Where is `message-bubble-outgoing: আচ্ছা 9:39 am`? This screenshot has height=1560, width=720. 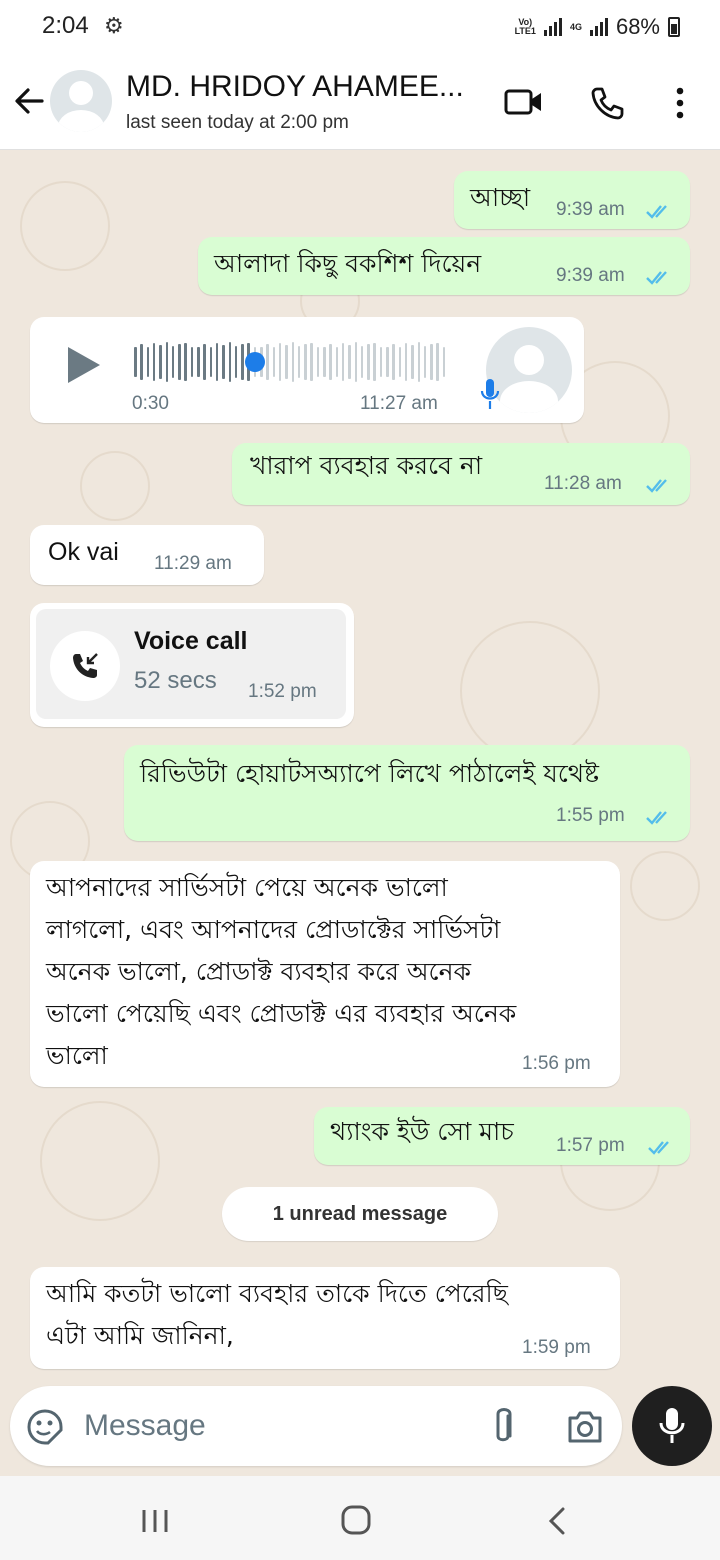
message-bubble-outgoing: আচ্ছা 9:39 am is located at coordinates (572, 200).